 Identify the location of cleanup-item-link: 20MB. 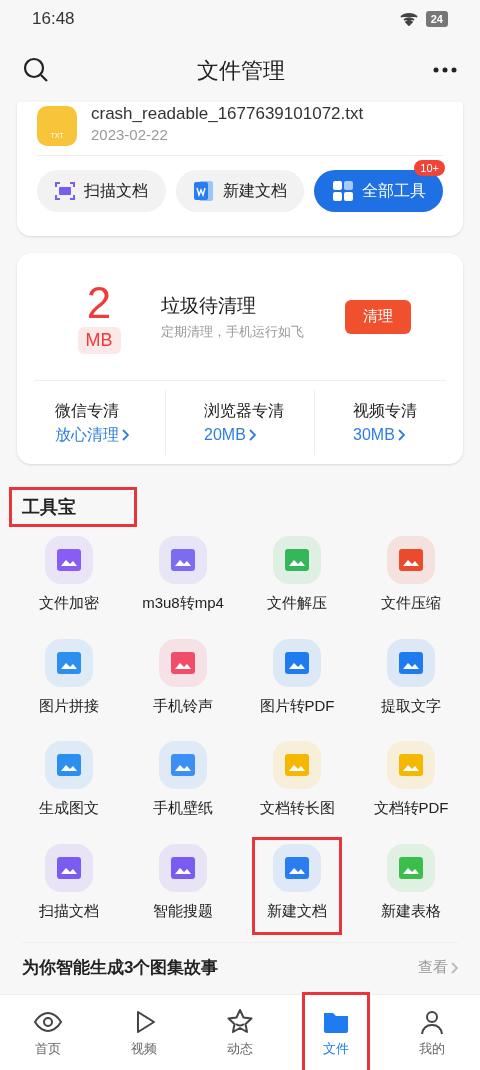
(225, 434).